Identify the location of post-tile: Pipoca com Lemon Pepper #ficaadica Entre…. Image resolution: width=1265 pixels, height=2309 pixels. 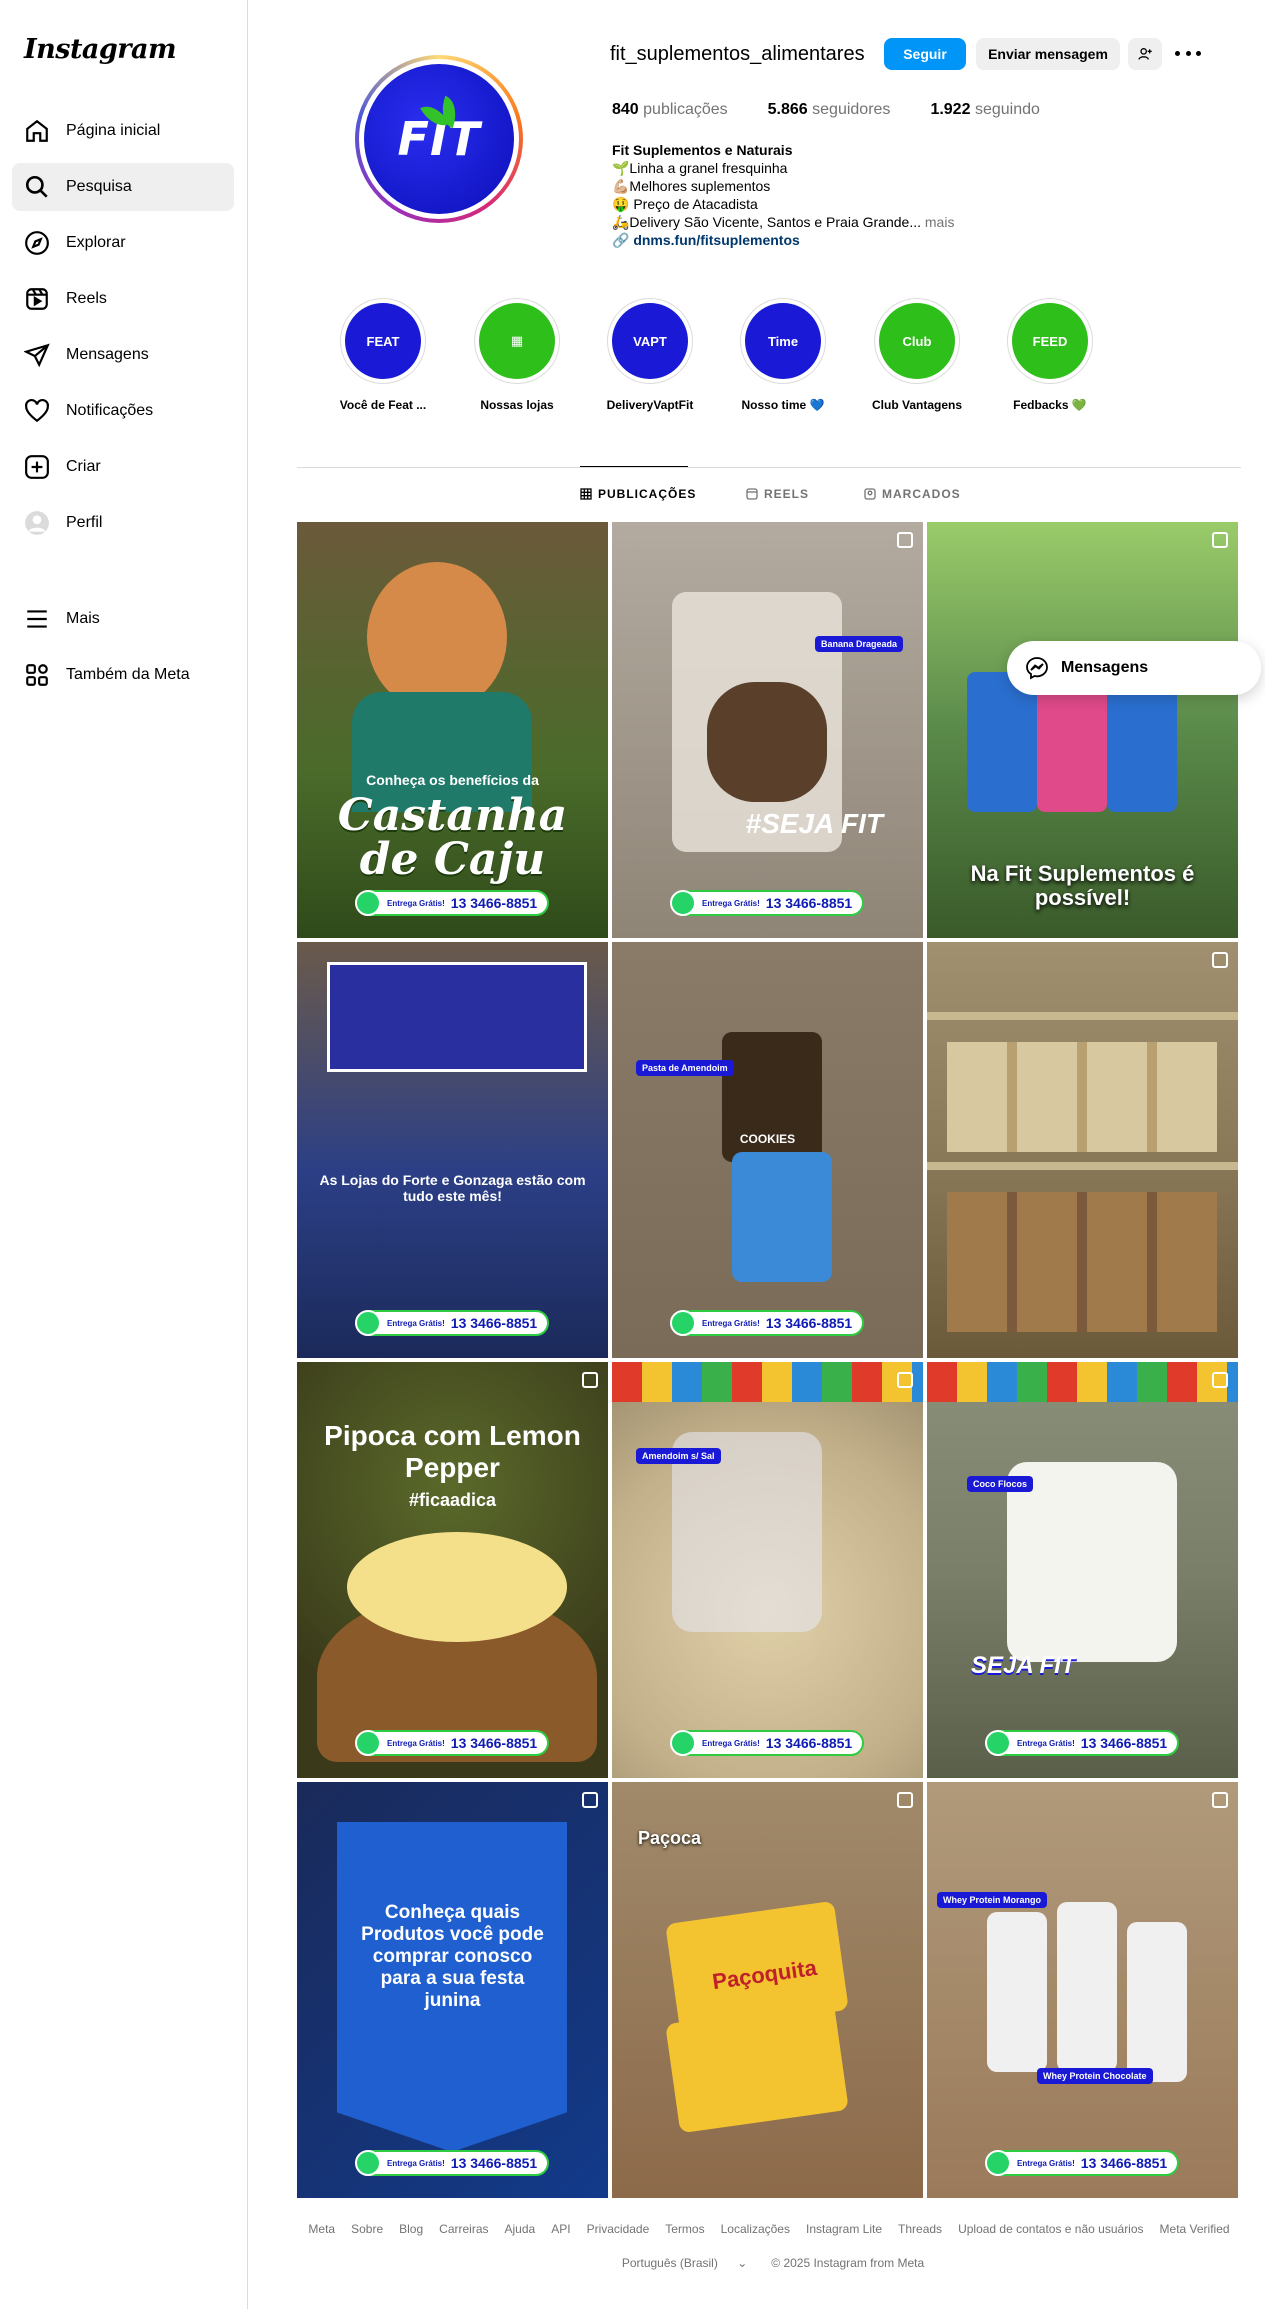
(452, 1570).